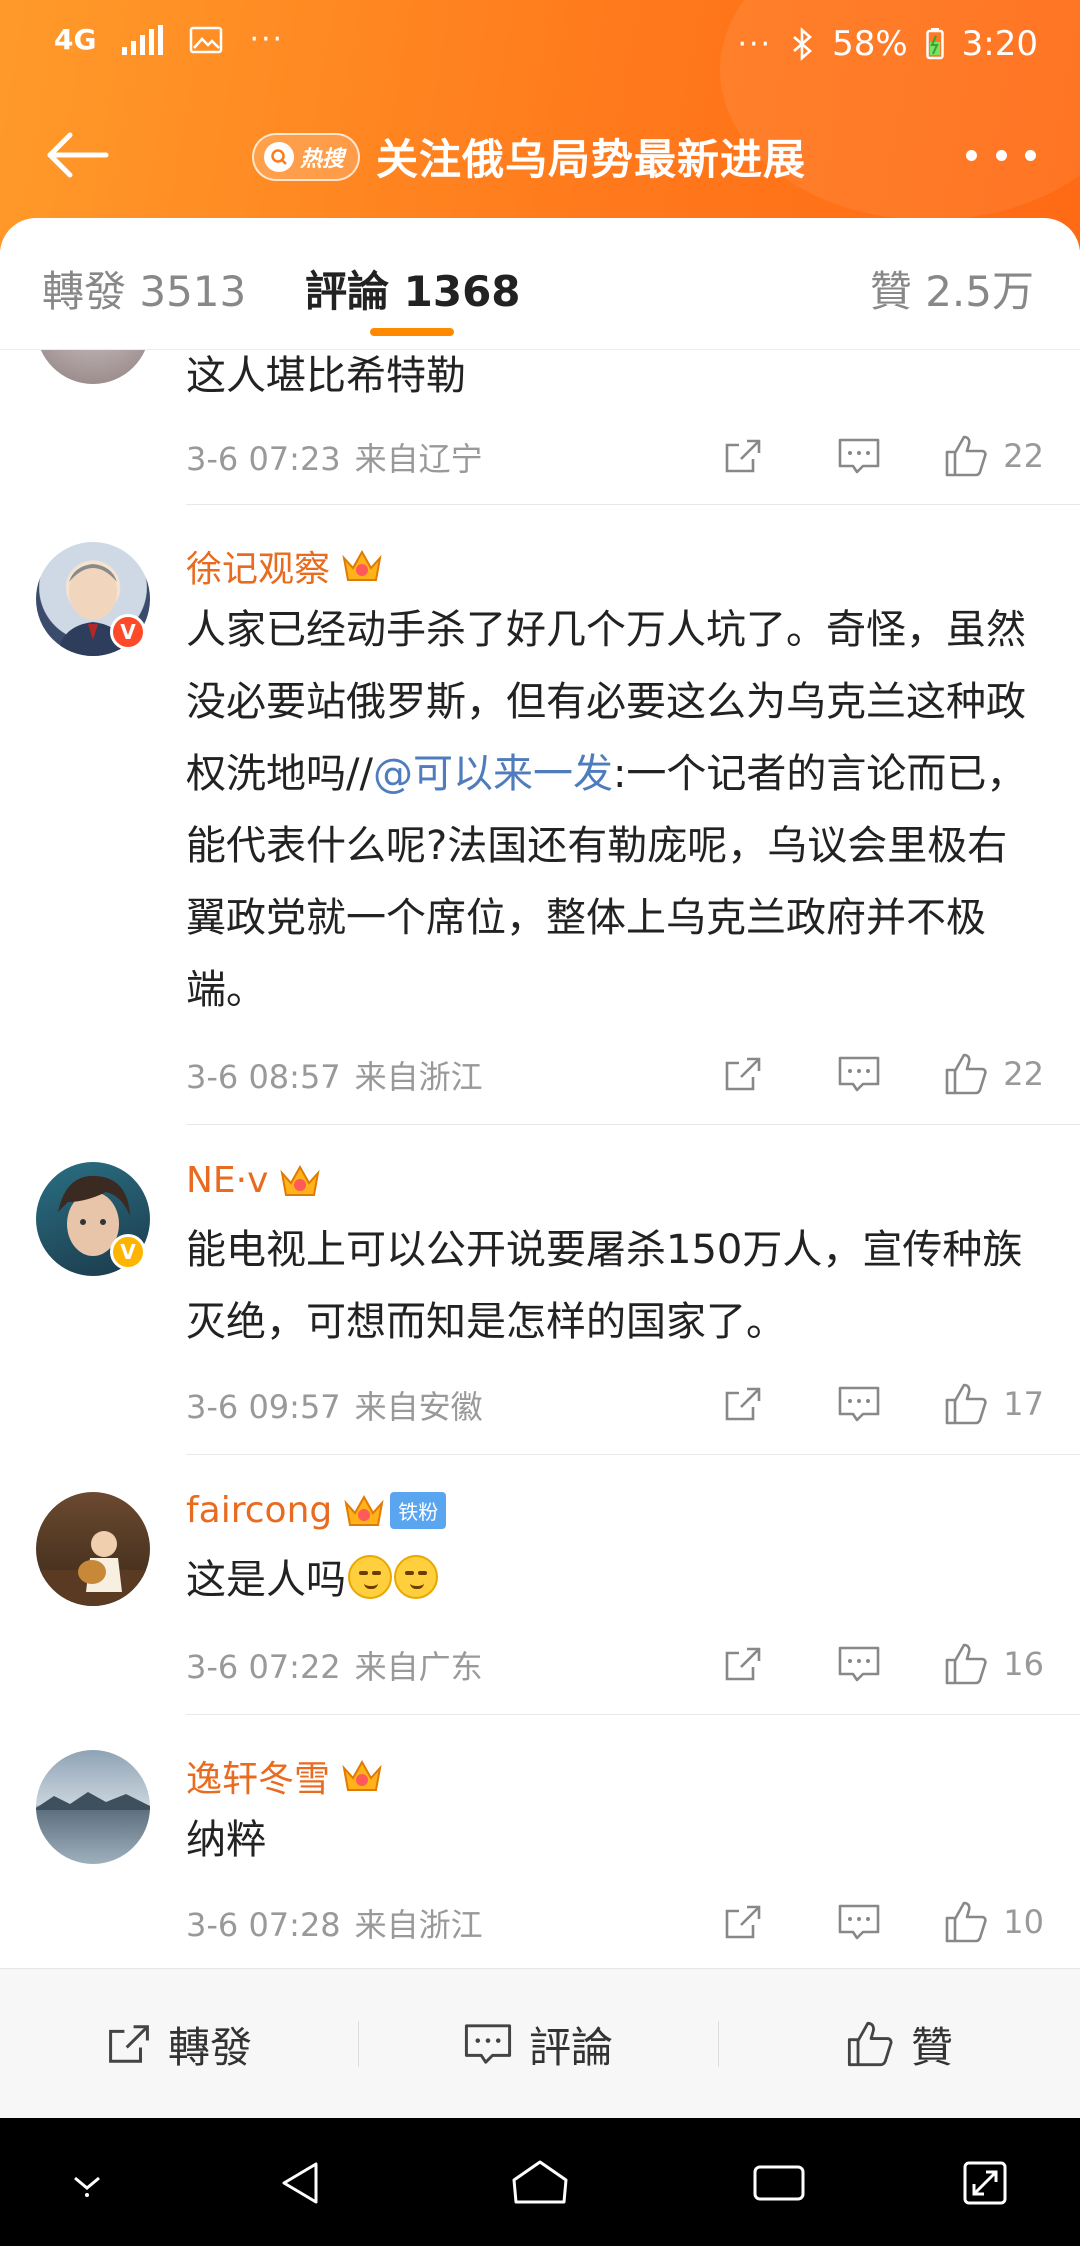  I want to click on header: 4G ··· ··· 58% 3:20 热搜 关注俄乌局势最新进展, so click(540, 125).